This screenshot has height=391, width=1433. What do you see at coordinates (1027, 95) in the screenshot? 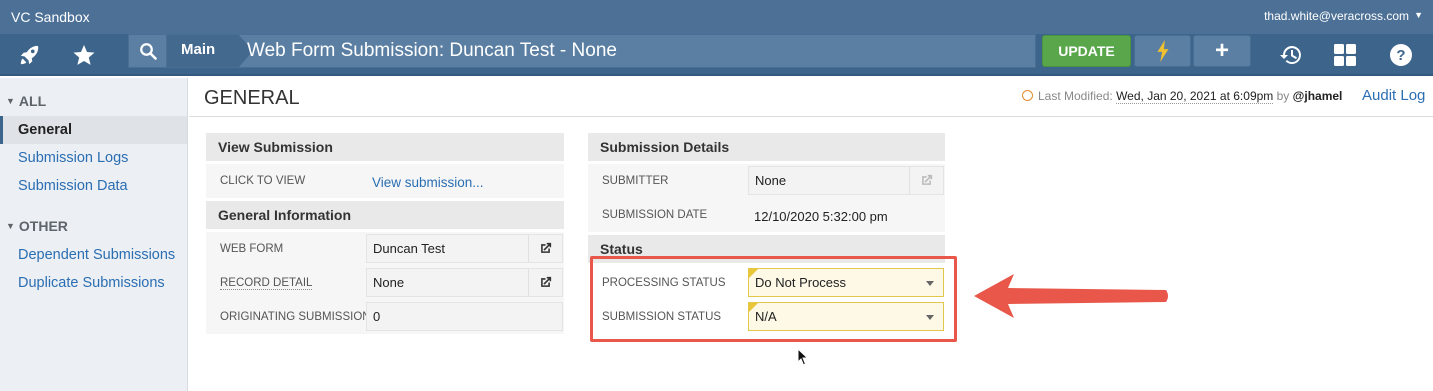
I see `clock-icon` at bounding box center [1027, 95].